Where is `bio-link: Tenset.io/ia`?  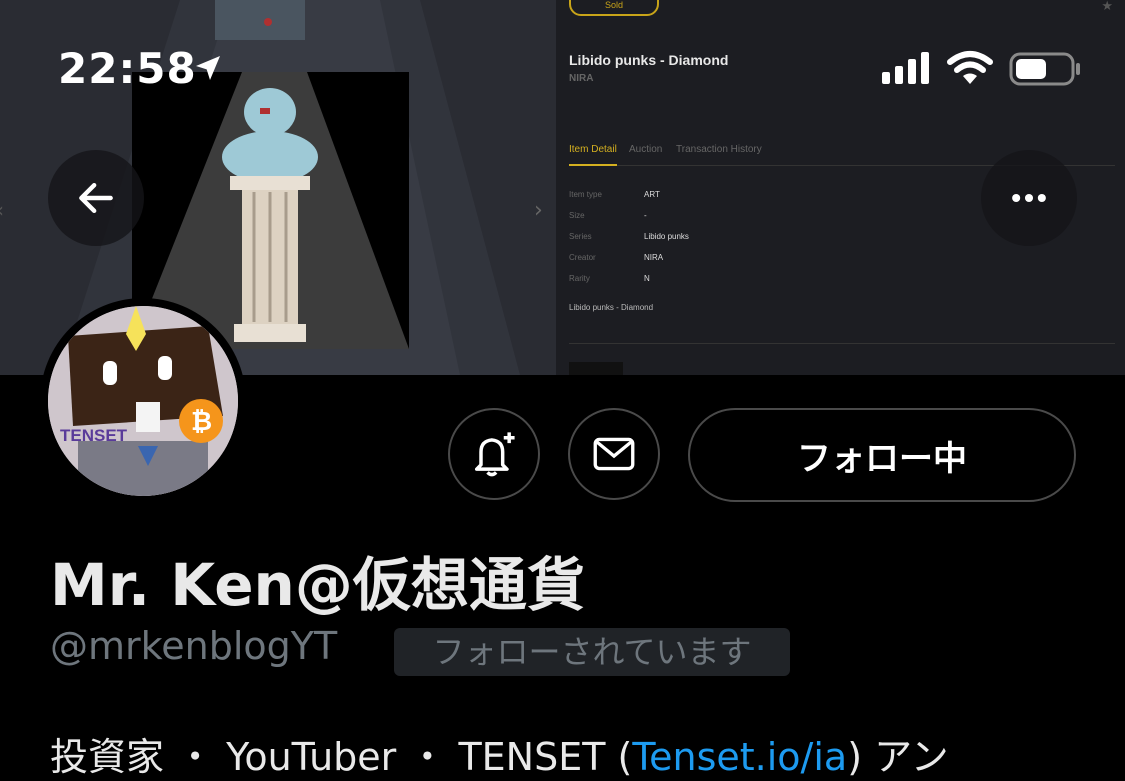
bio-link: Tenset.io/ia is located at coordinates (739, 757).